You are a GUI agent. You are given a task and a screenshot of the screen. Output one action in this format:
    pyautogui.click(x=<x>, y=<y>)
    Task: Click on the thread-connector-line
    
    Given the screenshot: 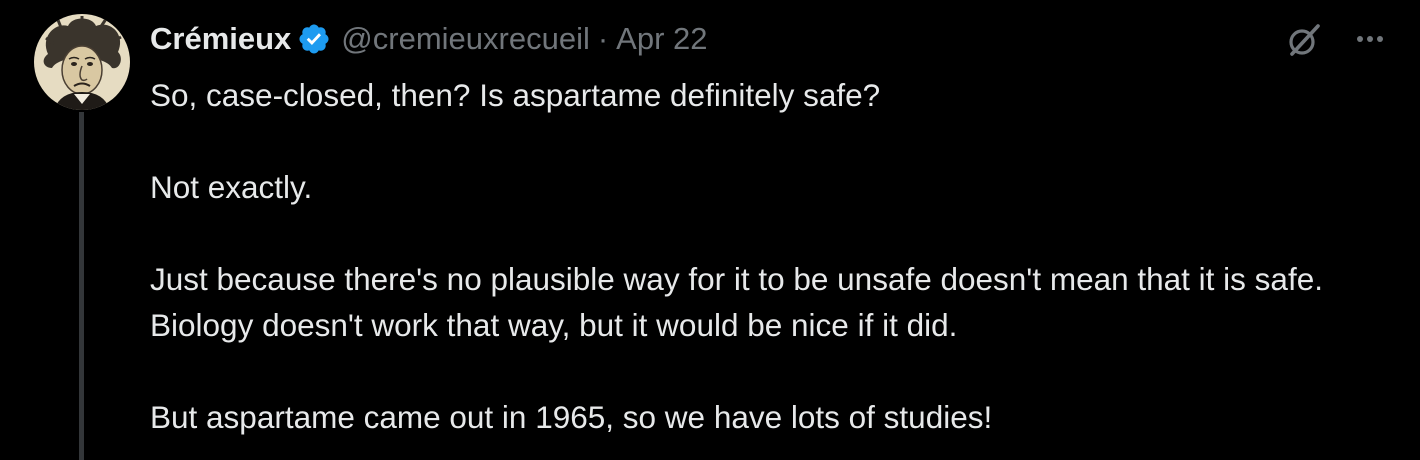 What is the action you would take?
    pyautogui.click(x=81, y=286)
    